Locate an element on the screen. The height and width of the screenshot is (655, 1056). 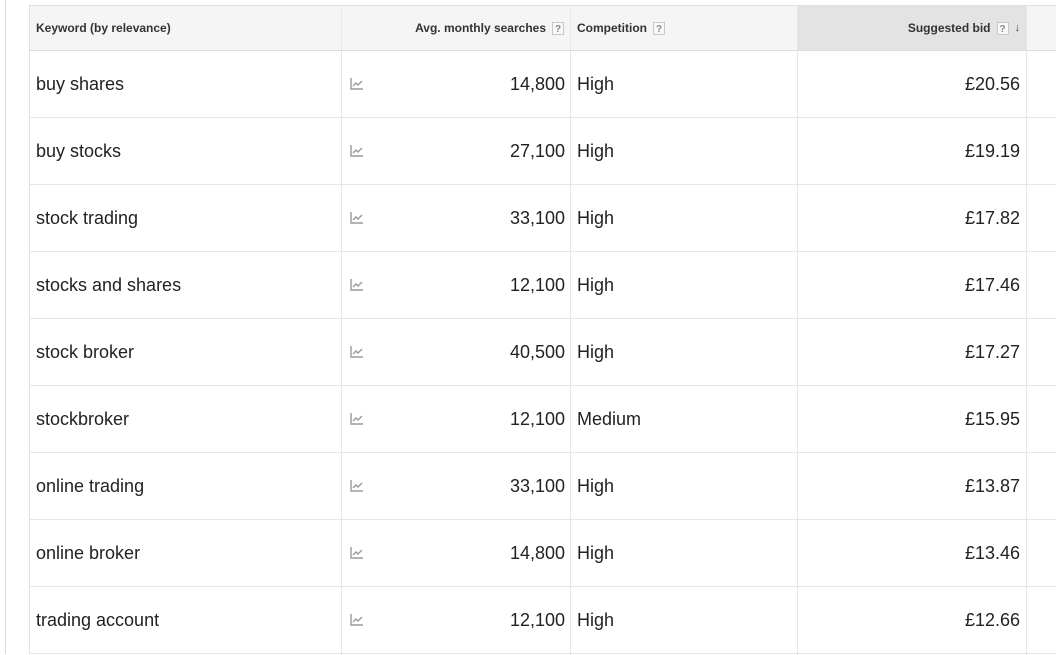
column-header-searches: Avg. monthly searches ? is located at coordinates (455, 28).